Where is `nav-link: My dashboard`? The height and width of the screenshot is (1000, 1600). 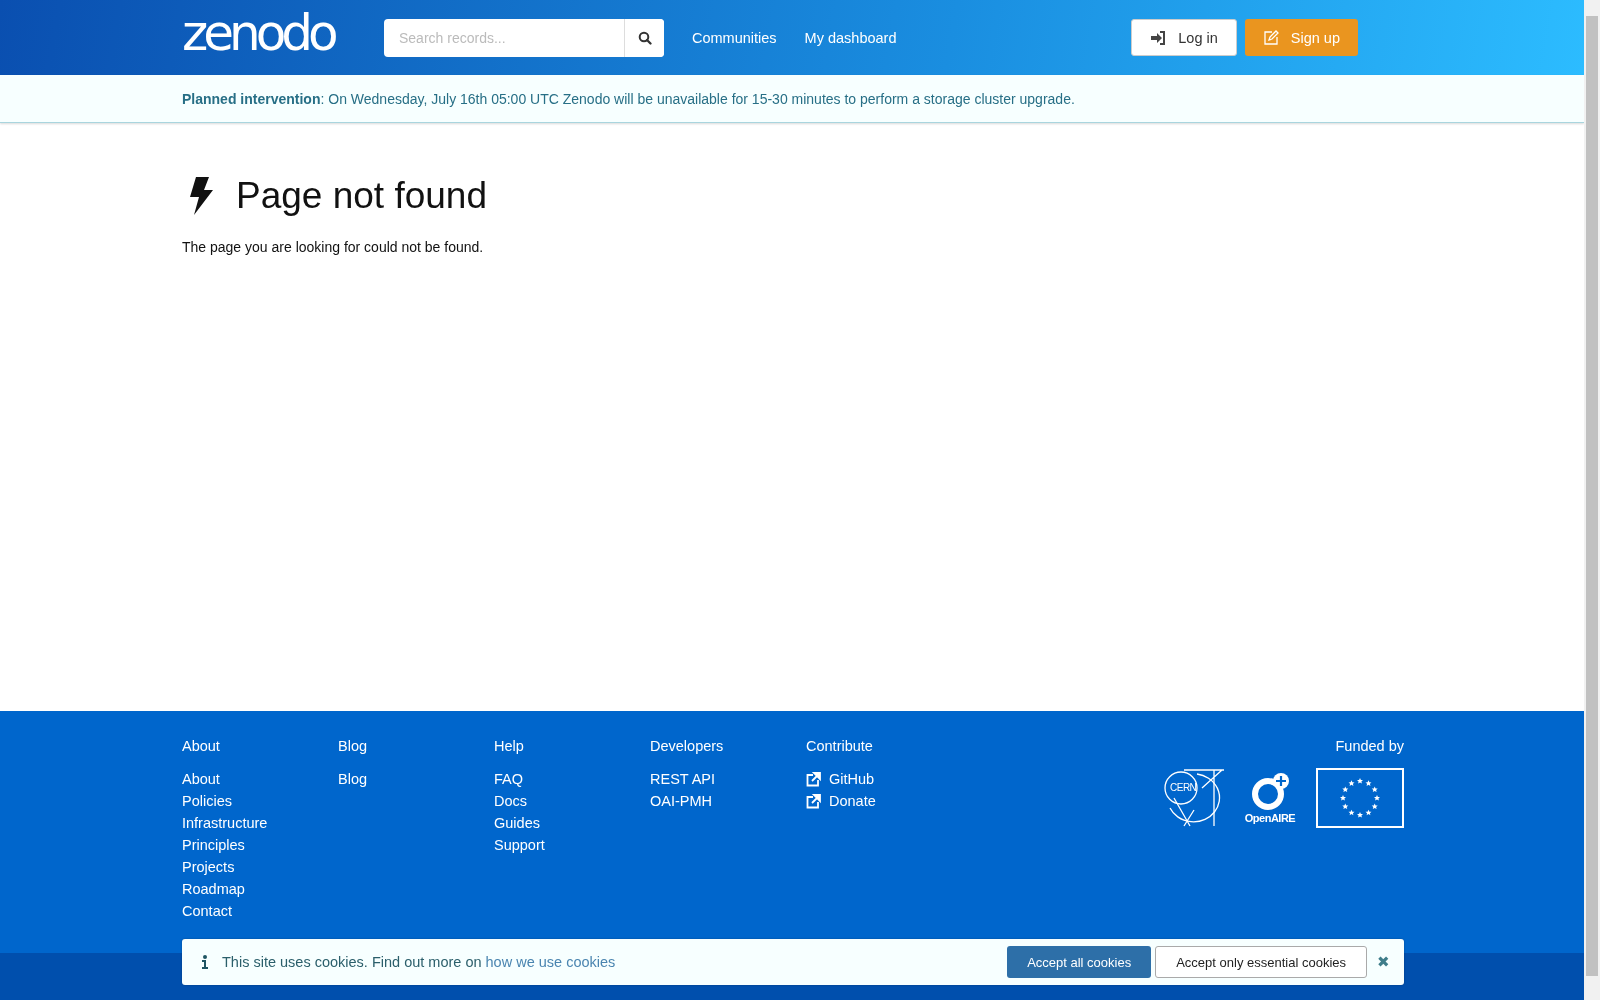 nav-link: My dashboard is located at coordinates (850, 37).